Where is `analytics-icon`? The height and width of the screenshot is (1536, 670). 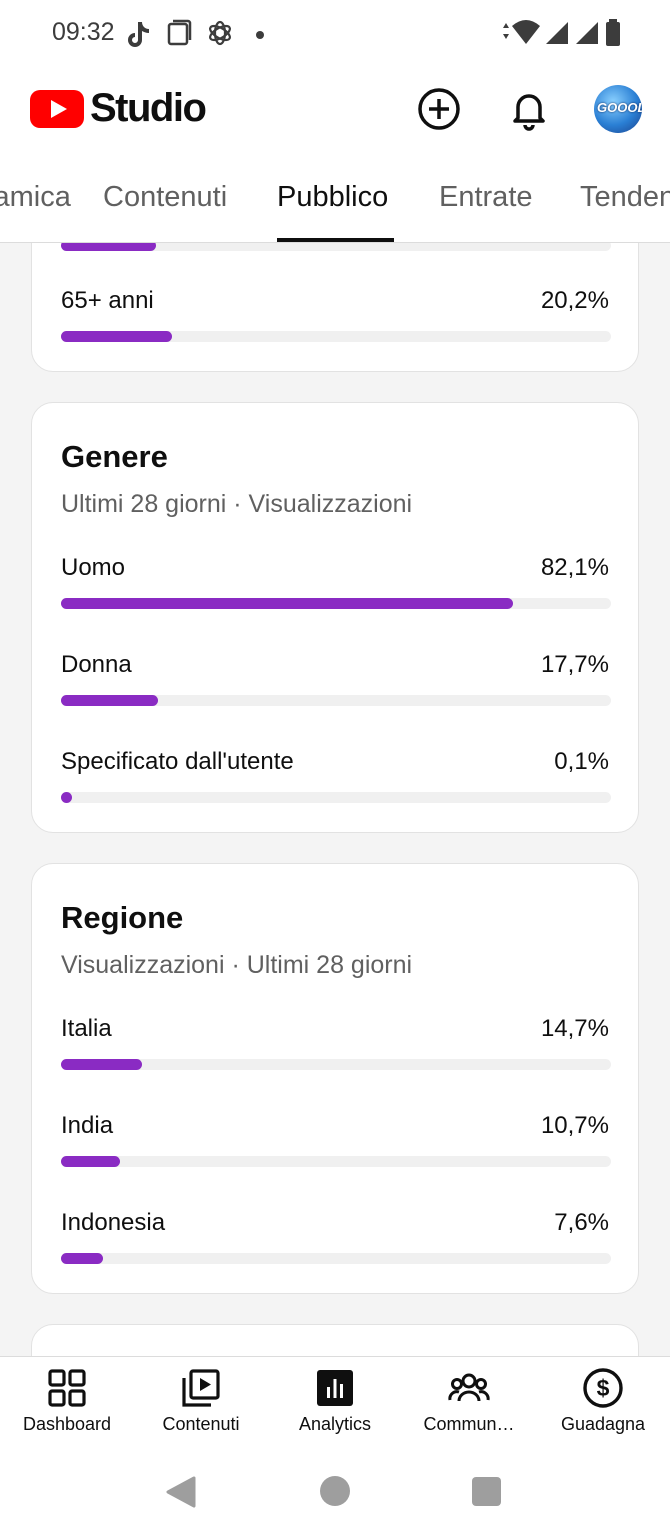
analytics-icon is located at coordinates (335, 1388).